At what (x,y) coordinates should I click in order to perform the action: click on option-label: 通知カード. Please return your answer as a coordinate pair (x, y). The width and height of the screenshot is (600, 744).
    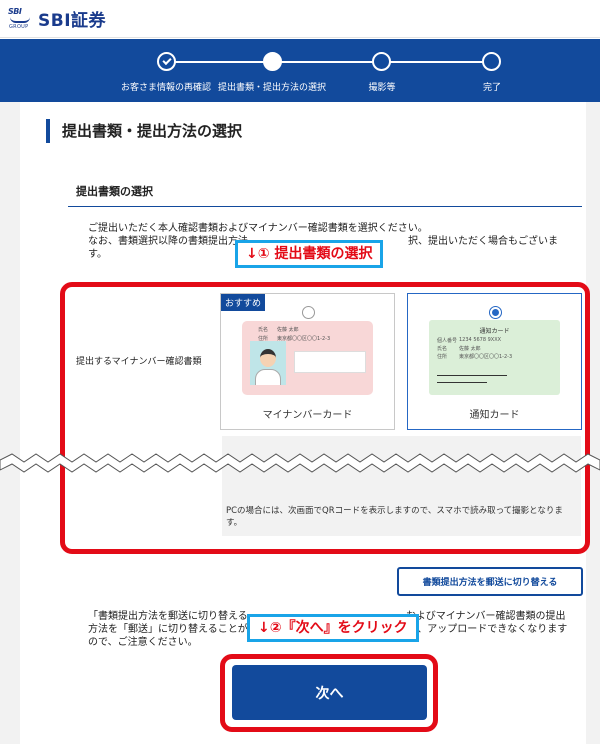
    Looking at the image, I should click on (494, 415).